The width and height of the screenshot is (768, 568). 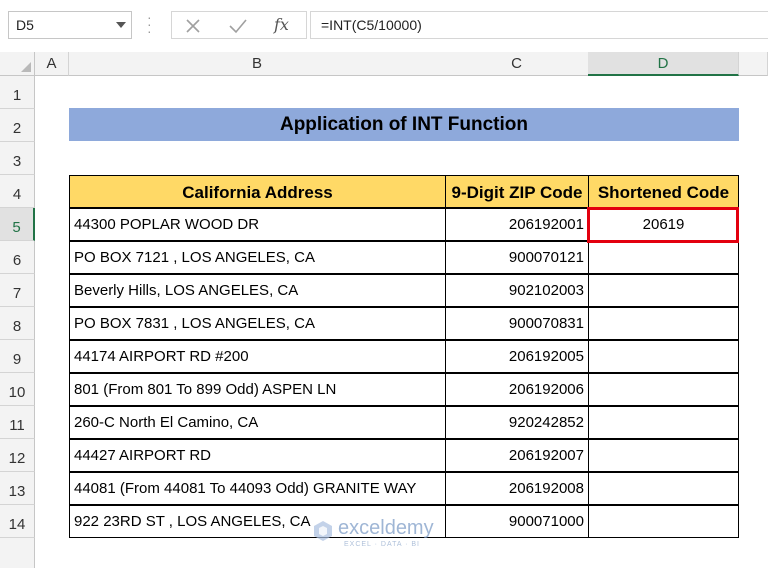 What do you see at coordinates (17, 455) in the screenshot?
I see `row-header-12: 12` at bounding box center [17, 455].